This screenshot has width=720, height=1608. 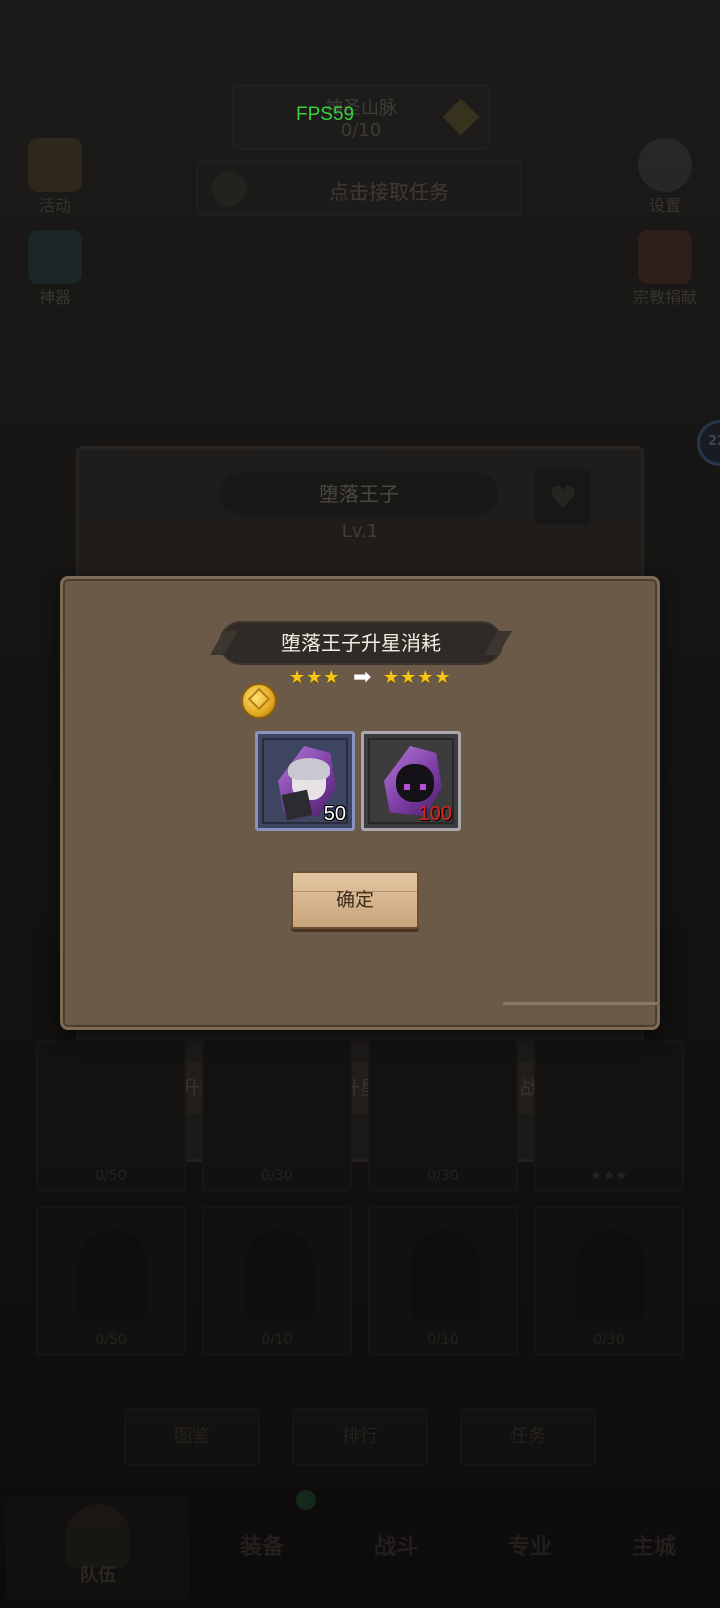 What do you see at coordinates (528, 1437) in the screenshot?
I see `tasks-button: 任务` at bounding box center [528, 1437].